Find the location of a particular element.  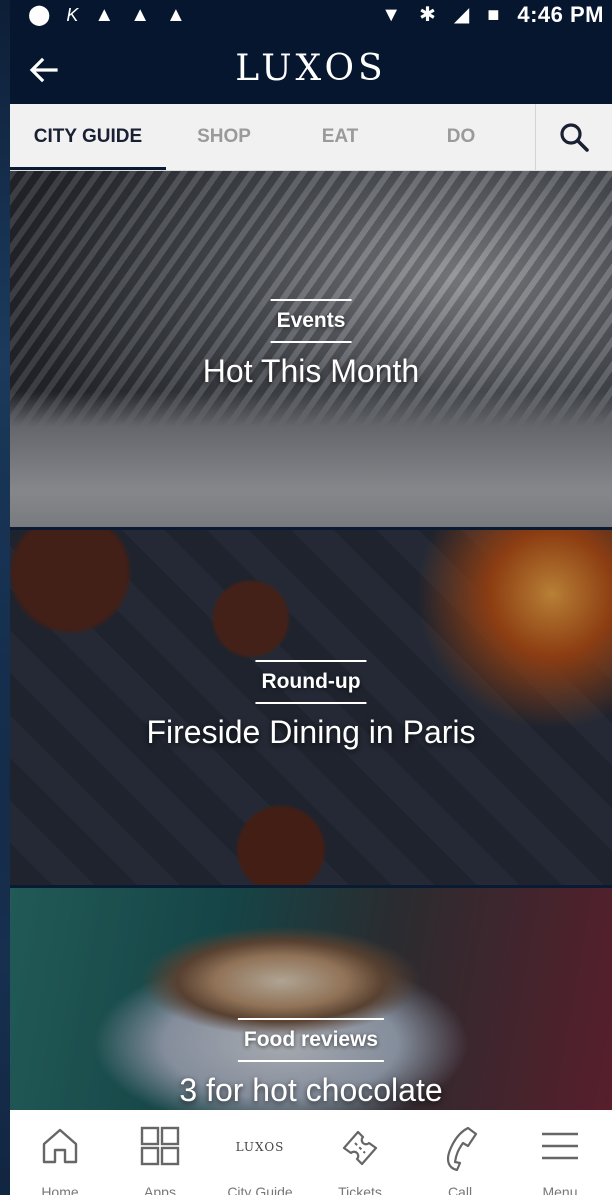

nav-label: Home is located at coordinates (60, 1189).